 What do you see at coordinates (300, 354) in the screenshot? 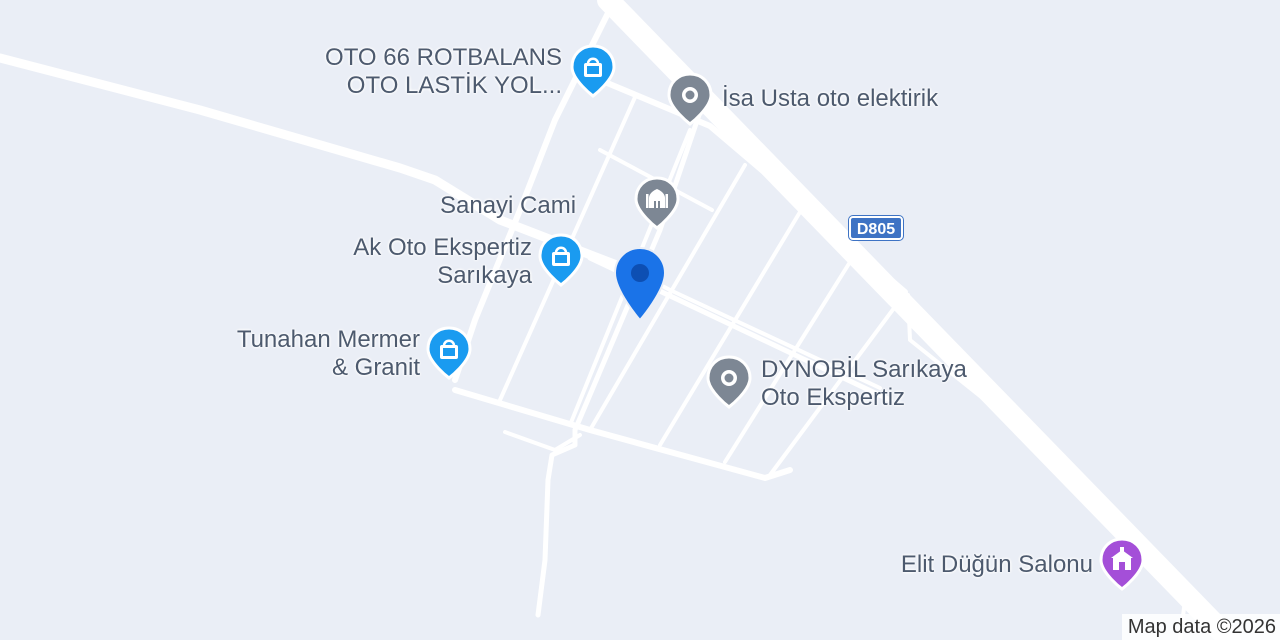
I see `place-label-tunahan: Tunahan Mermer & Granit` at bounding box center [300, 354].